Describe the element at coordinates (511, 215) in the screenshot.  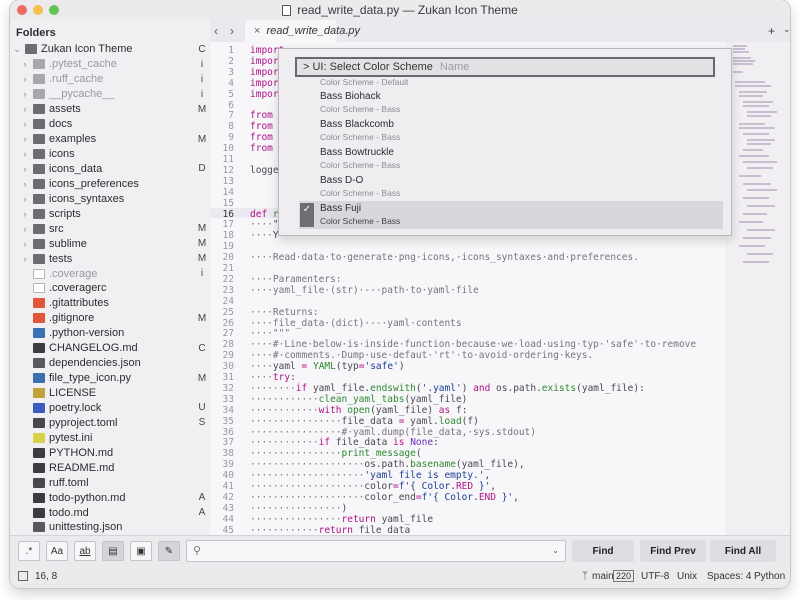
I see `palette-item: ✓ Bass Fuji Color Scheme - Bass` at that location.